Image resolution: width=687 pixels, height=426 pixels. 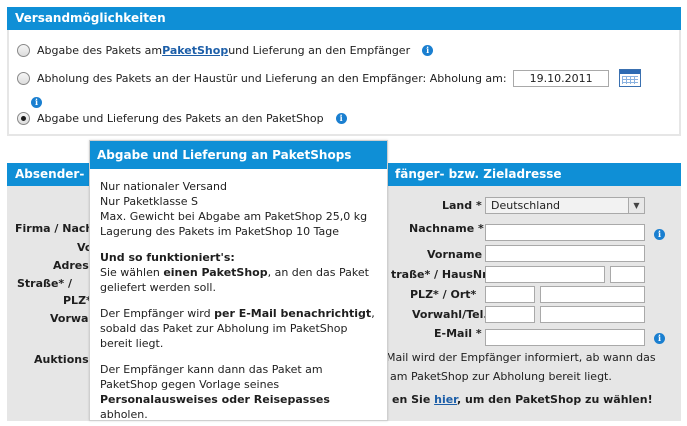 What do you see at coordinates (238, 155) in the screenshot?
I see `tooltip-title: Abgabe und Lieferung an PaketShops` at bounding box center [238, 155].